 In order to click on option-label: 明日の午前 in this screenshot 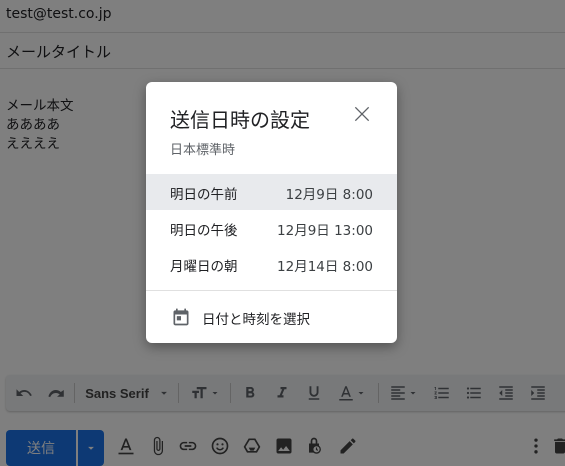, I will do `click(204, 195)`.